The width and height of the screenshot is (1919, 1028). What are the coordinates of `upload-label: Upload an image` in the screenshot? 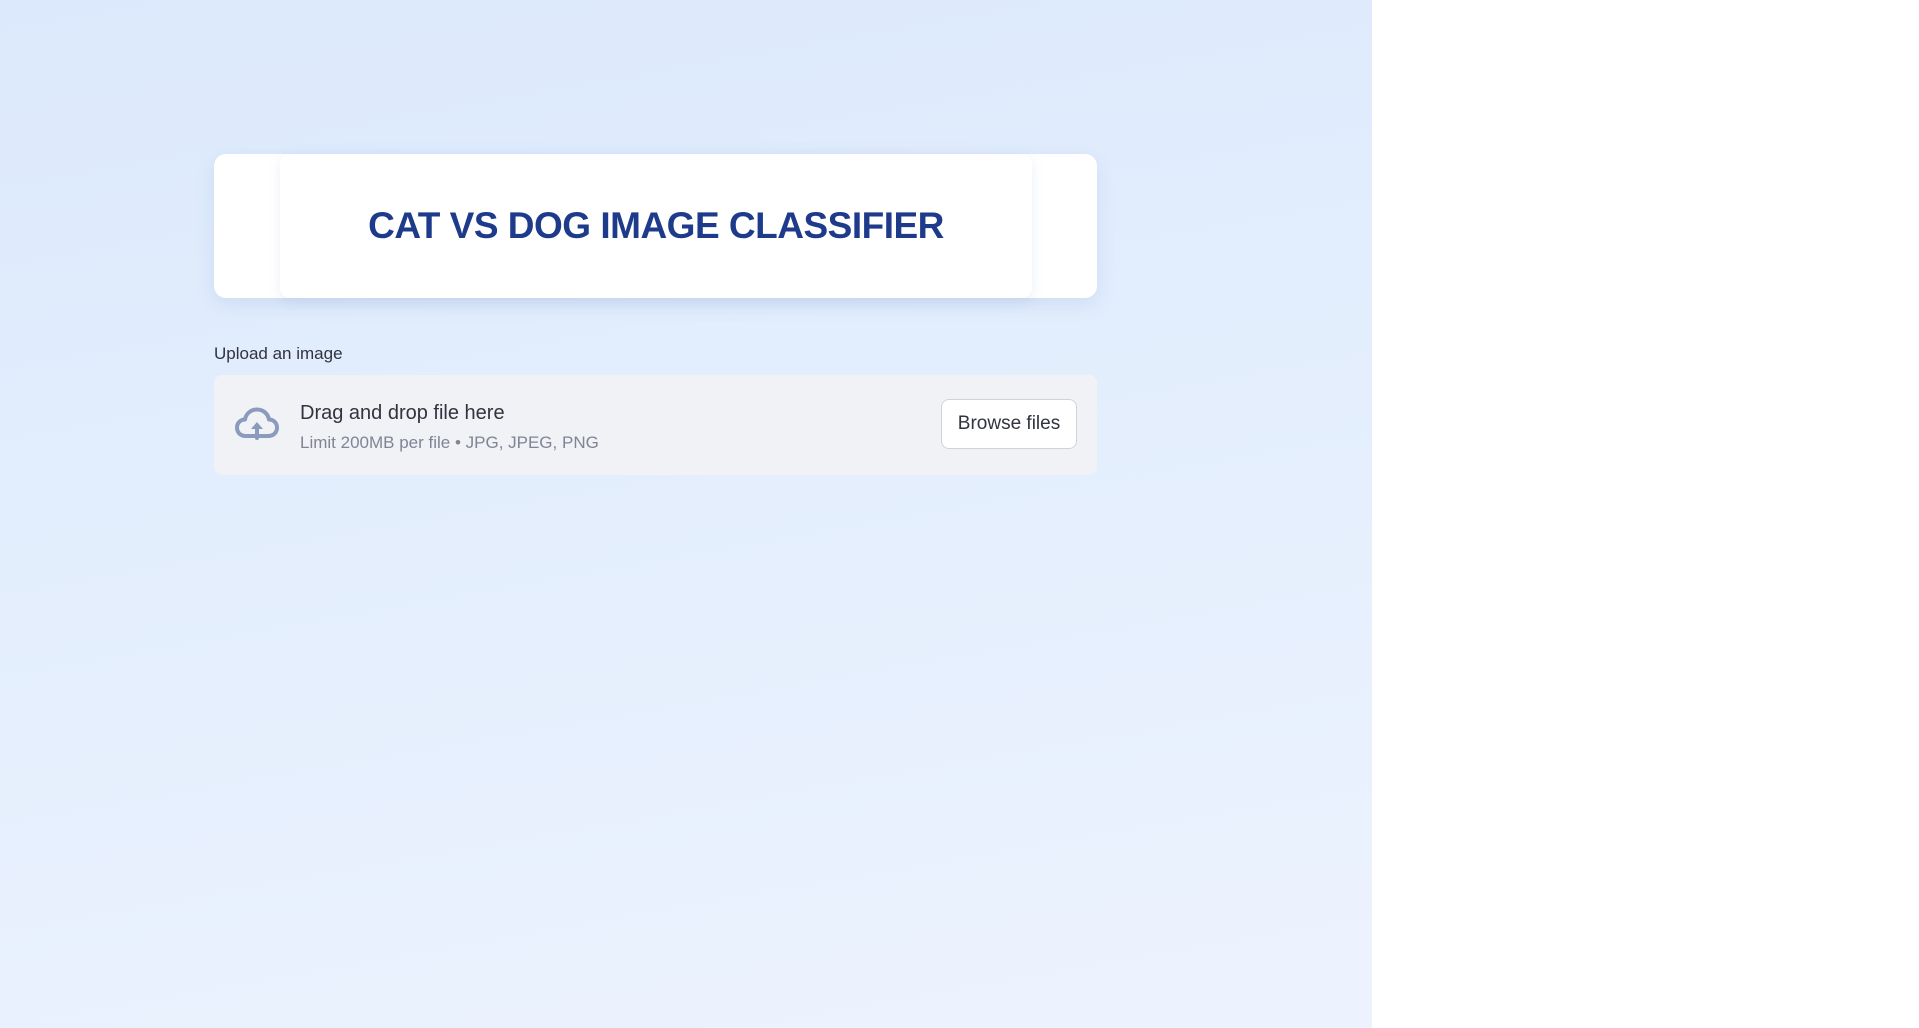 It's located at (278, 353).